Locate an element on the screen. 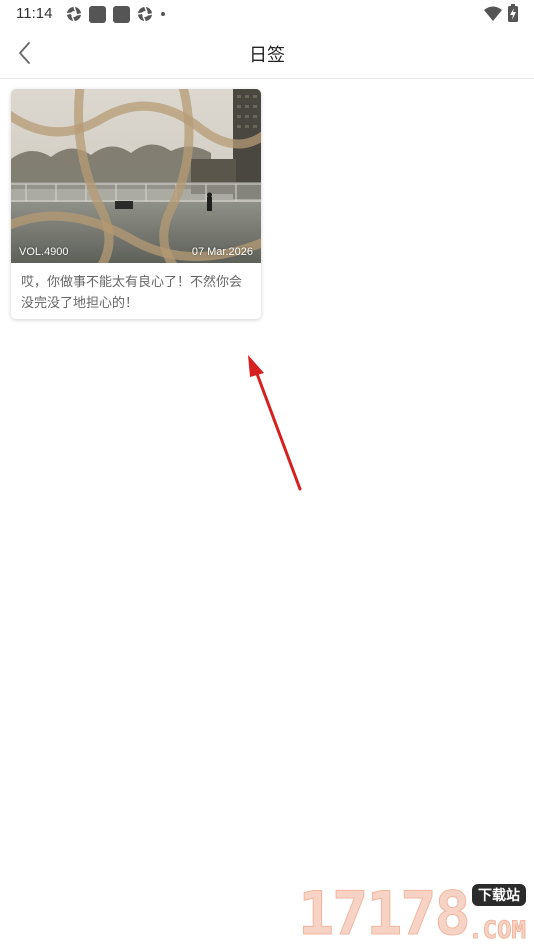 This screenshot has height=950, width=534. status-icons-left is located at coordinates (116, 14).